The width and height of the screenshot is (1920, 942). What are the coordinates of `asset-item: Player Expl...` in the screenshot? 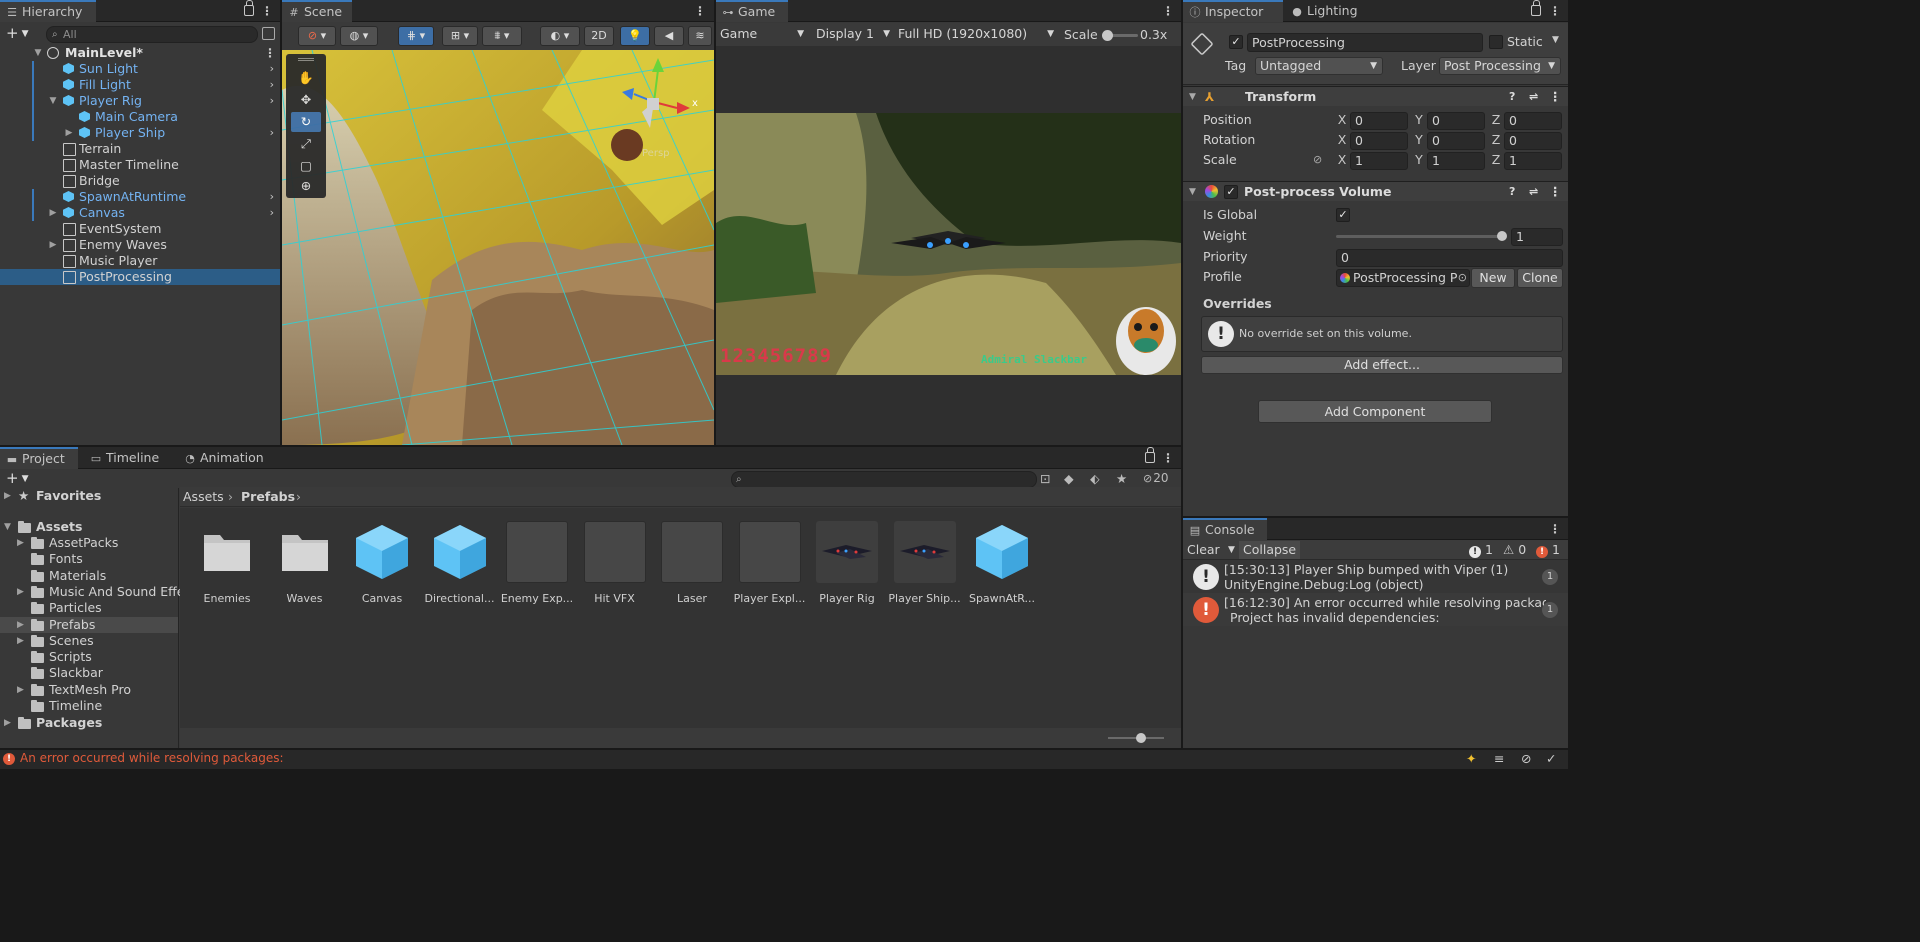 It's located at (770, 563).